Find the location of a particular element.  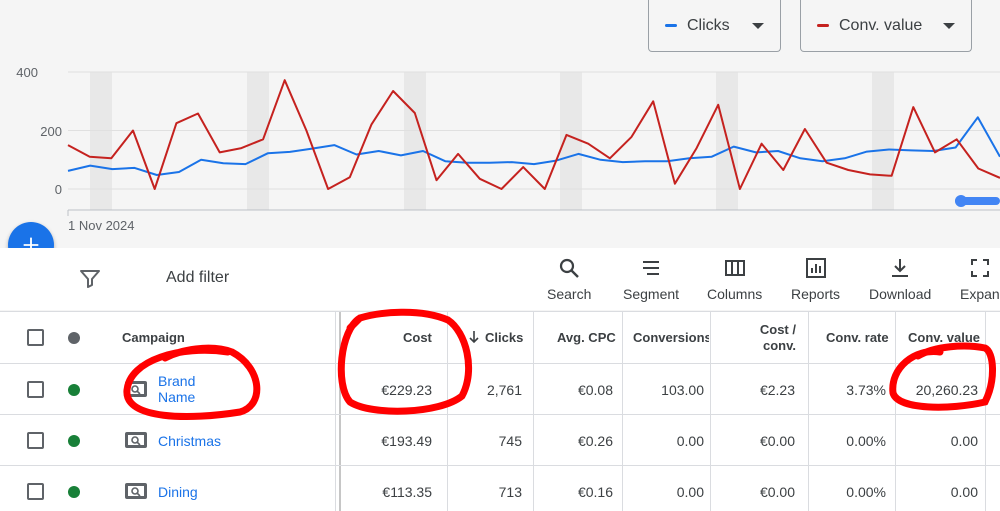

campaign-link: Christmas is located at coordinates (189, 441).